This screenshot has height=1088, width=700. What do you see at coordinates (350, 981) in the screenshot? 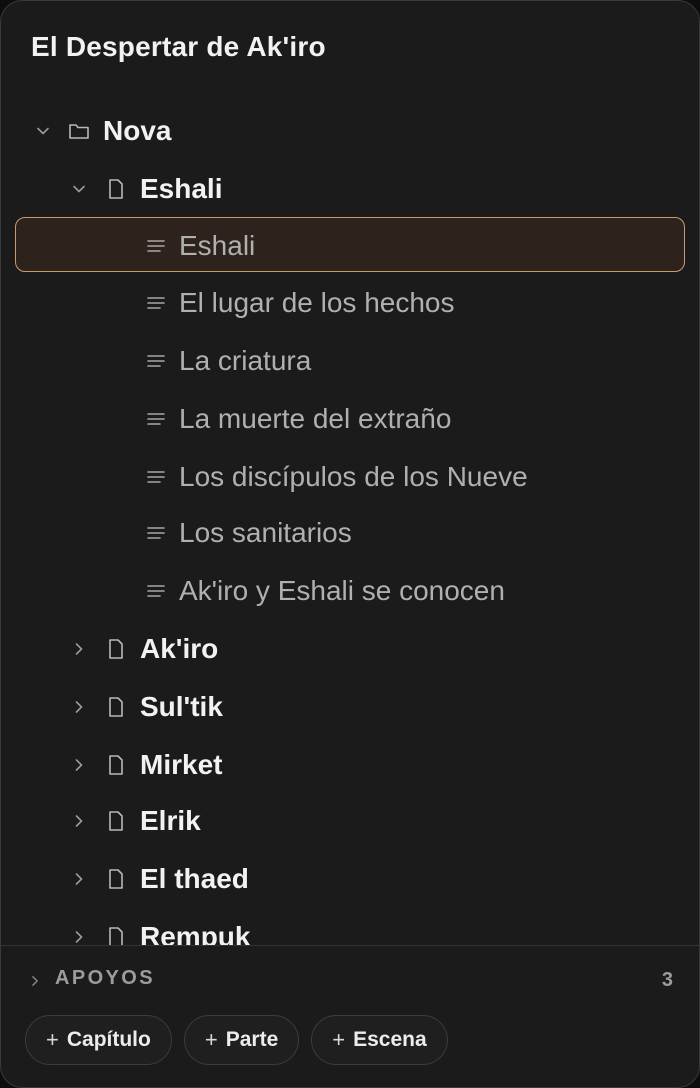
I see `apoyos-section-toggle: APOYOS 3` at bounding box center [350, 981].